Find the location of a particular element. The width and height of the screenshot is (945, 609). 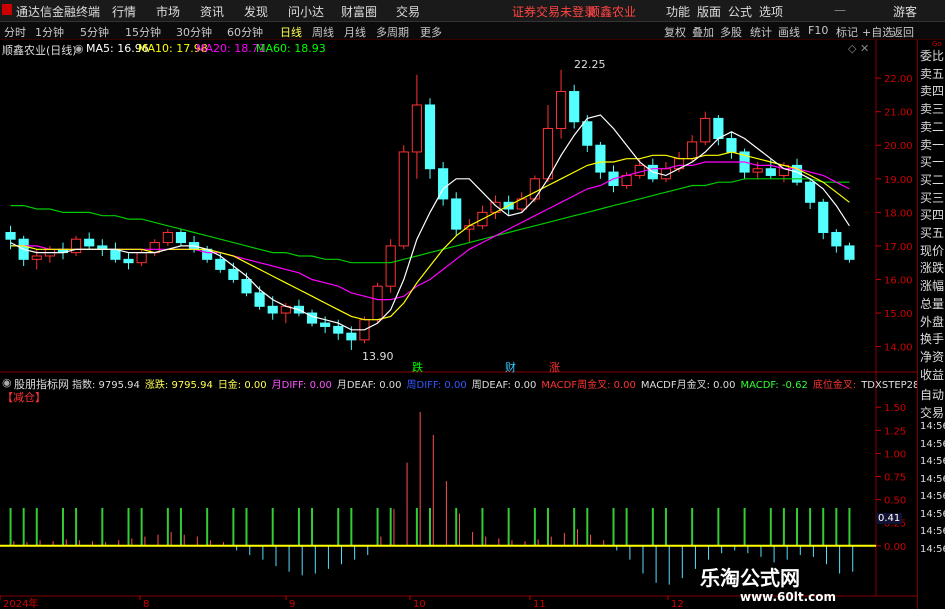

side-panel-label: 买五 is located at coordinates (932, 233).